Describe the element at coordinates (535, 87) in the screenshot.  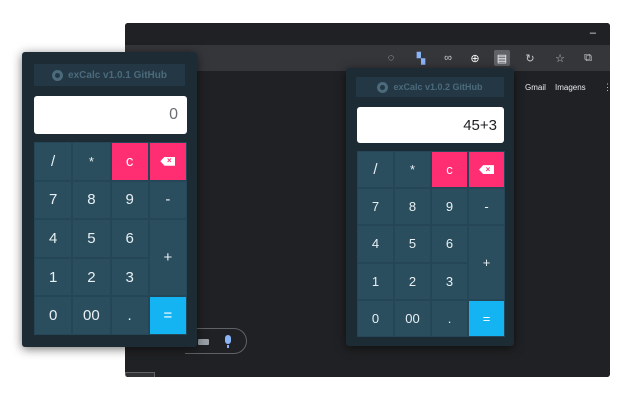
I see `gmail-link: Gmail` at that location.